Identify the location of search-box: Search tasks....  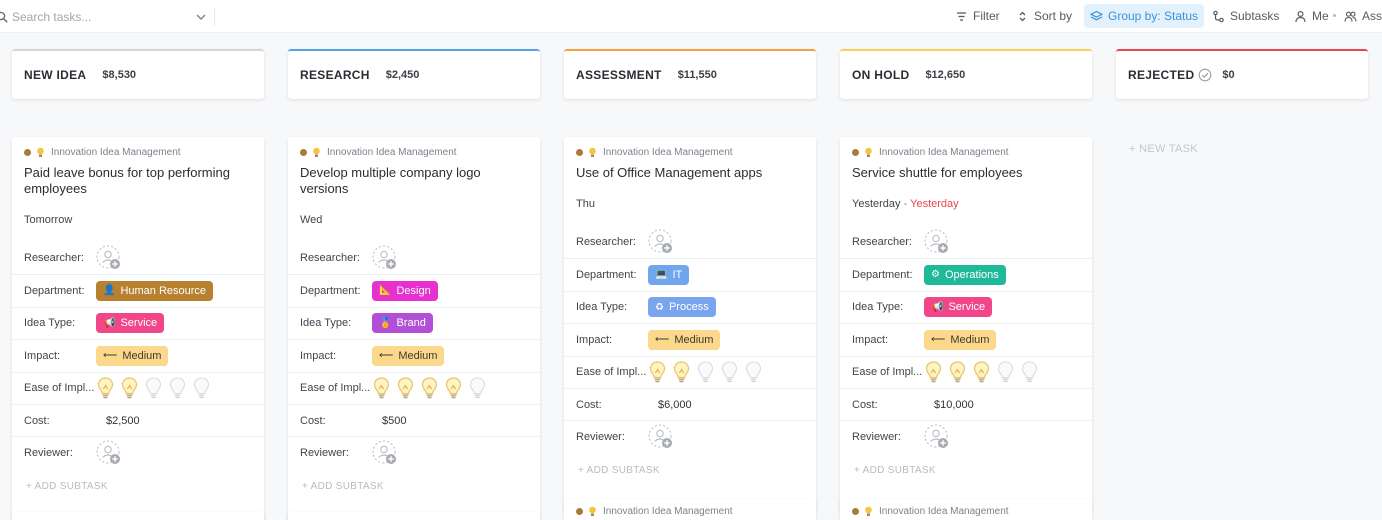
(107, 16).